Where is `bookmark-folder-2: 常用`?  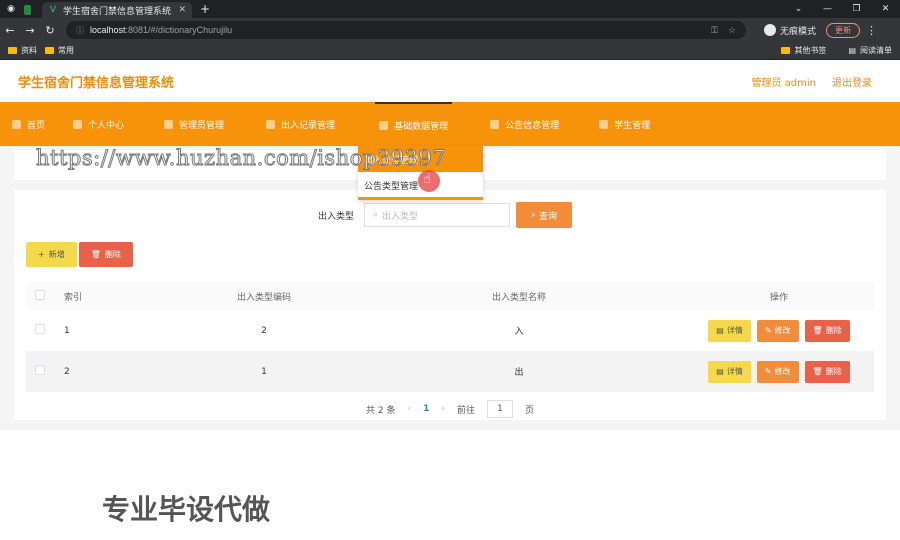 bookmark-folder-2: 常用 is located at coordinates (59, 50).